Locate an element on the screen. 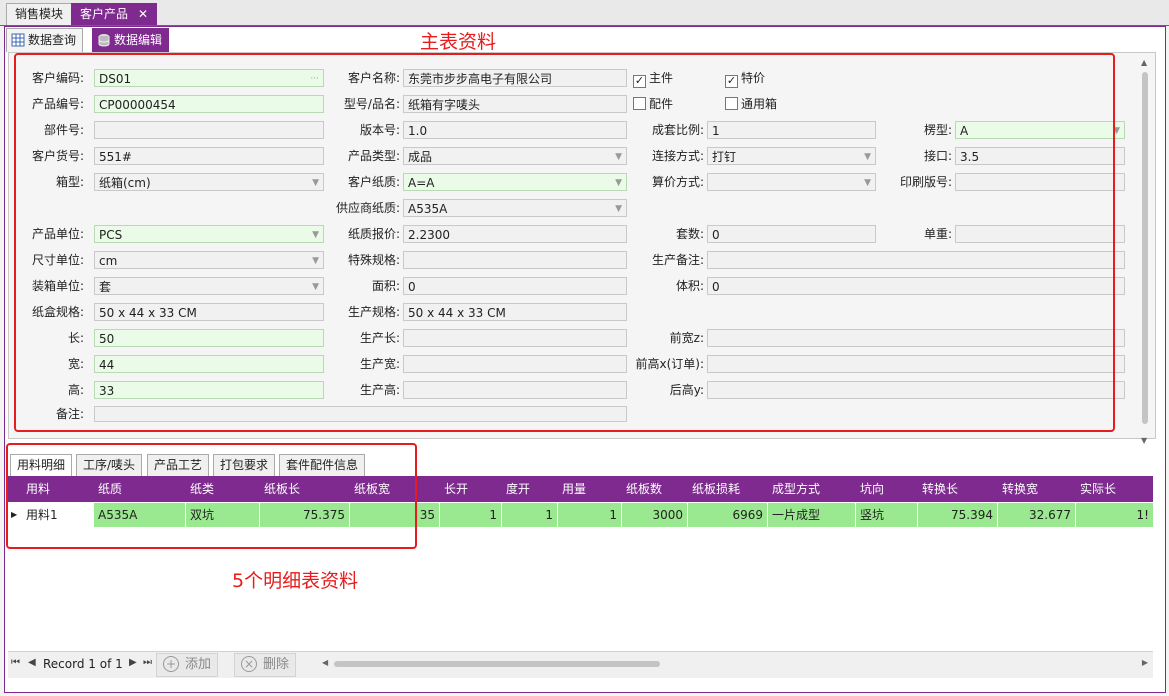 This screenshot has height=696, width=1169. close-circle-icon: × is located at coordinates (249, 664).